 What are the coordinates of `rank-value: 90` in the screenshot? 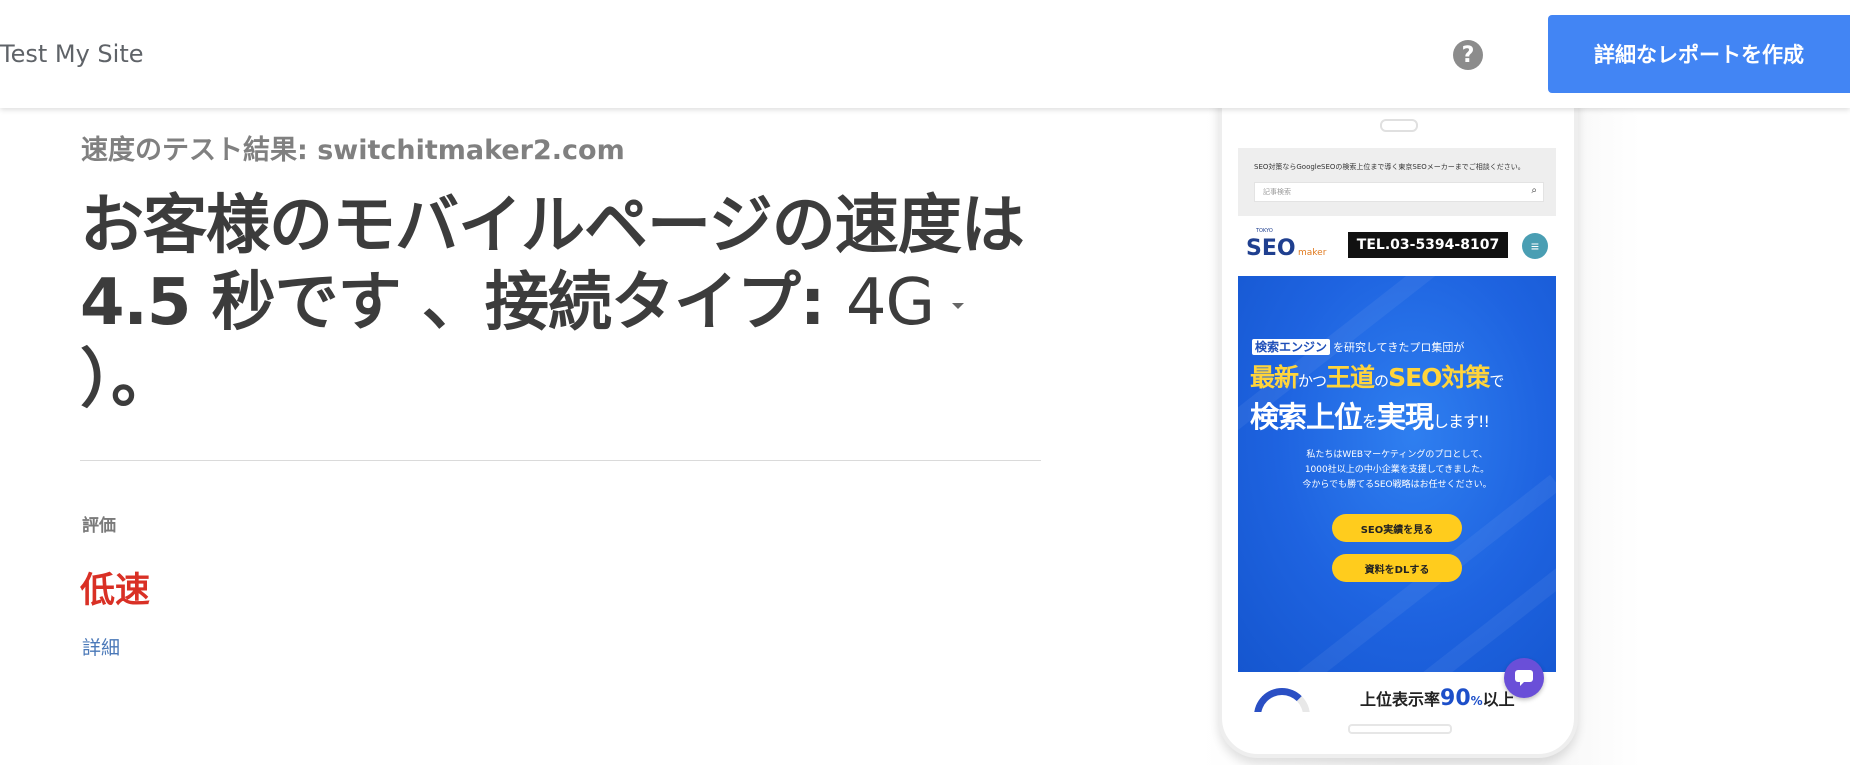 It's located at (1455, 698).